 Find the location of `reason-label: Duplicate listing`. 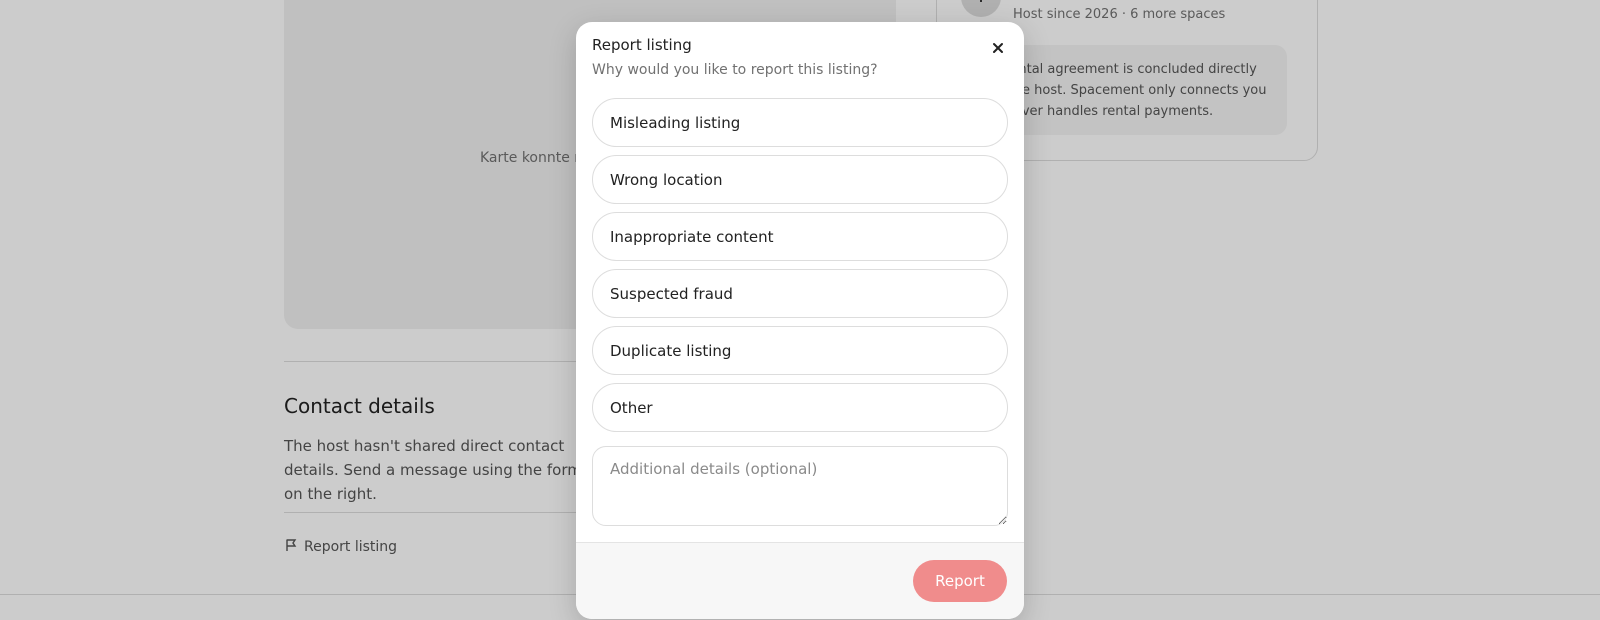

reason-label: Duplicate listing is located at coordinates (671, 350).